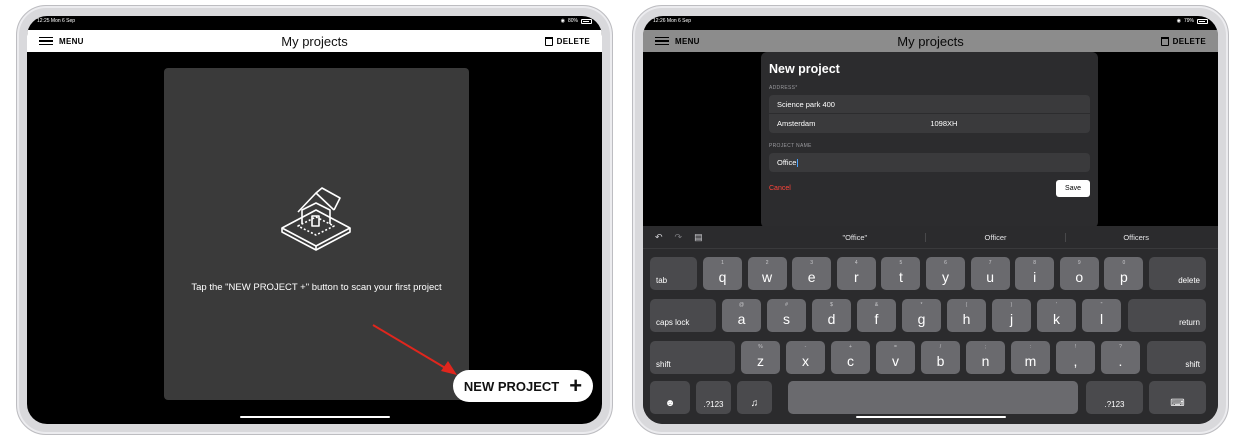 The image size is (1241, 438). I want to click on project-name-label: PROJECT NAME, so click(790, 146).